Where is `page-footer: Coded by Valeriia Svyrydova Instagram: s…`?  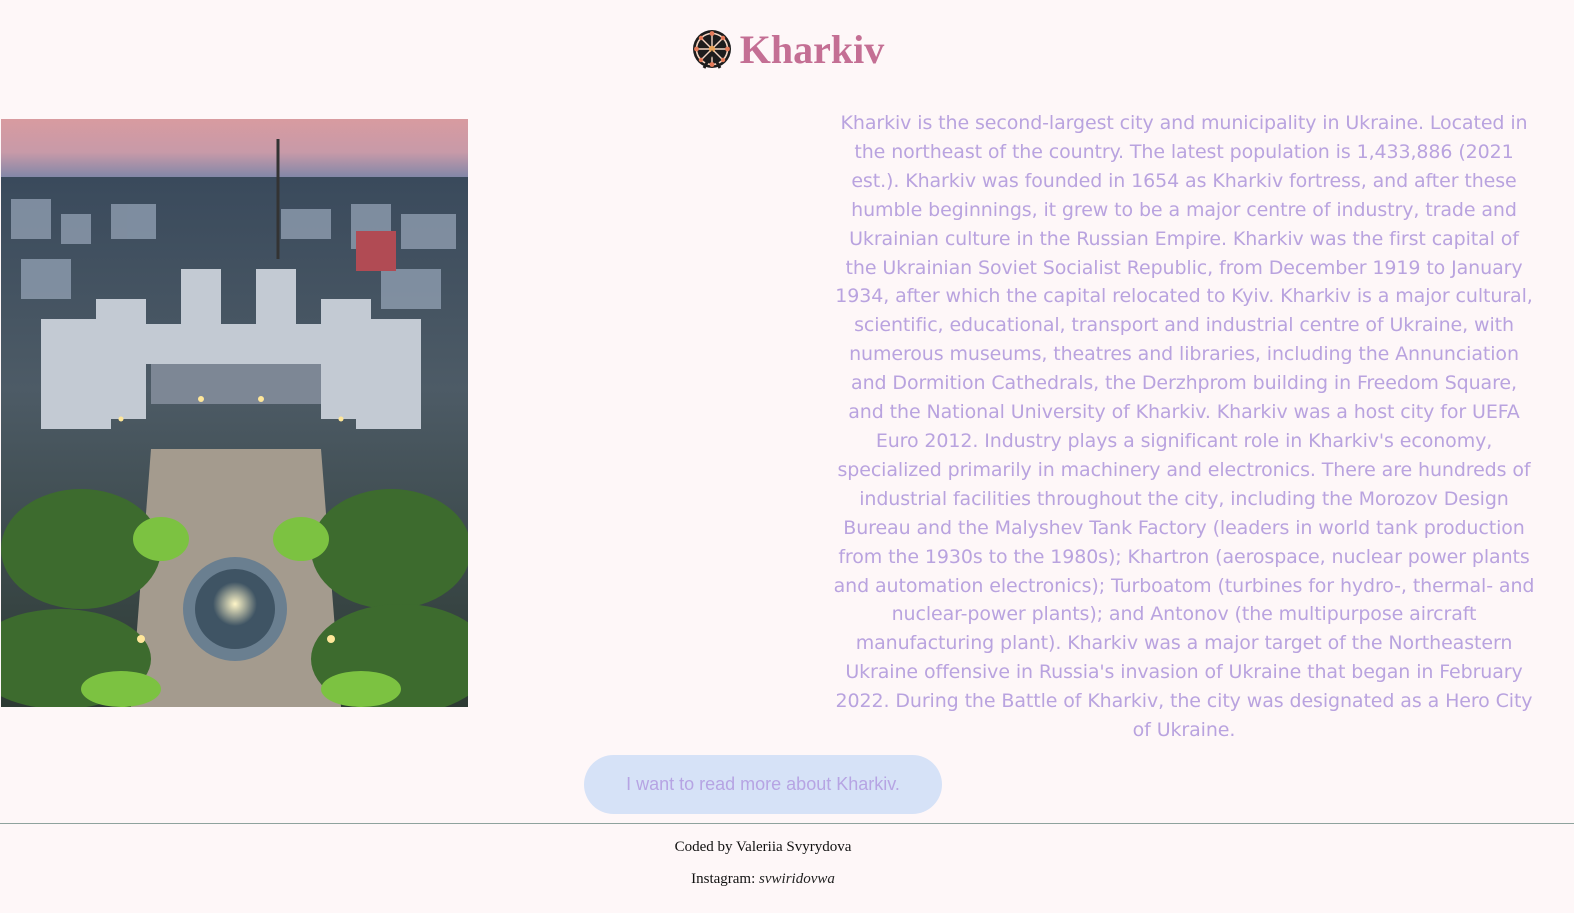
page-footer: Coded by Valeriia Svyrydova Instagram: s… is located at coordinates (763, 870).